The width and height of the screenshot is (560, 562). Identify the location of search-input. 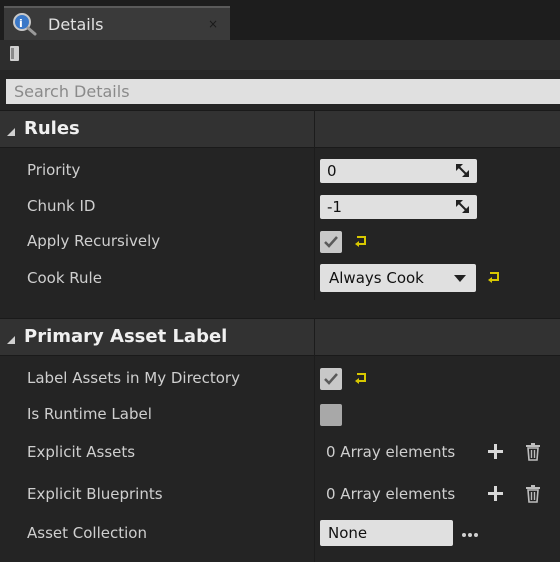
(283, 91).